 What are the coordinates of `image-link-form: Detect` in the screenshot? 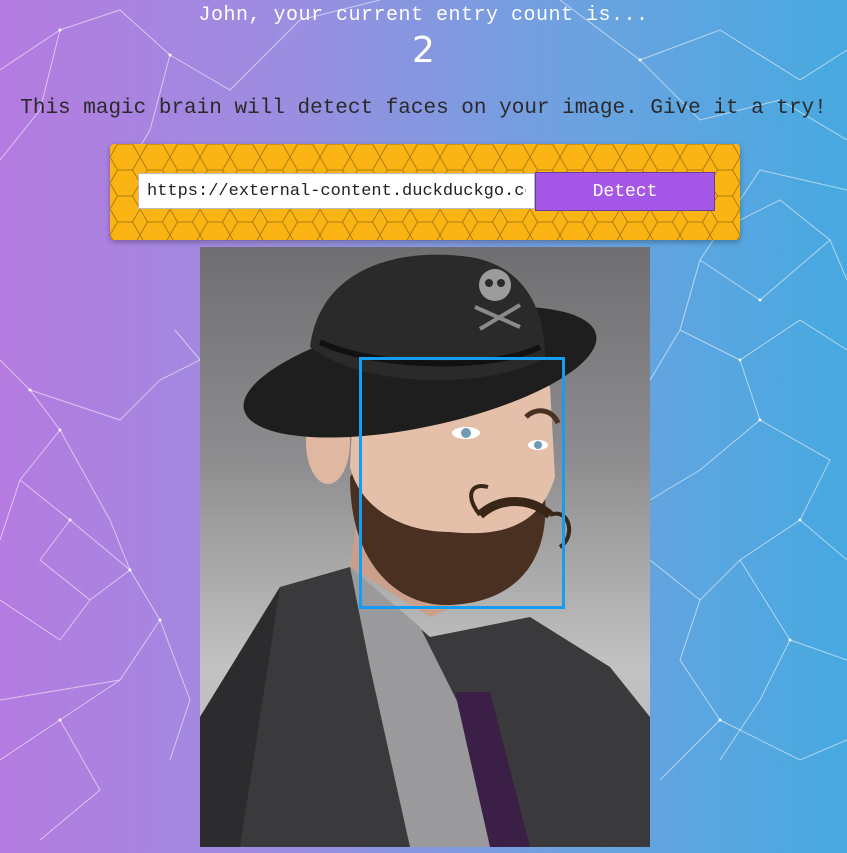 It's located at (425, 192).